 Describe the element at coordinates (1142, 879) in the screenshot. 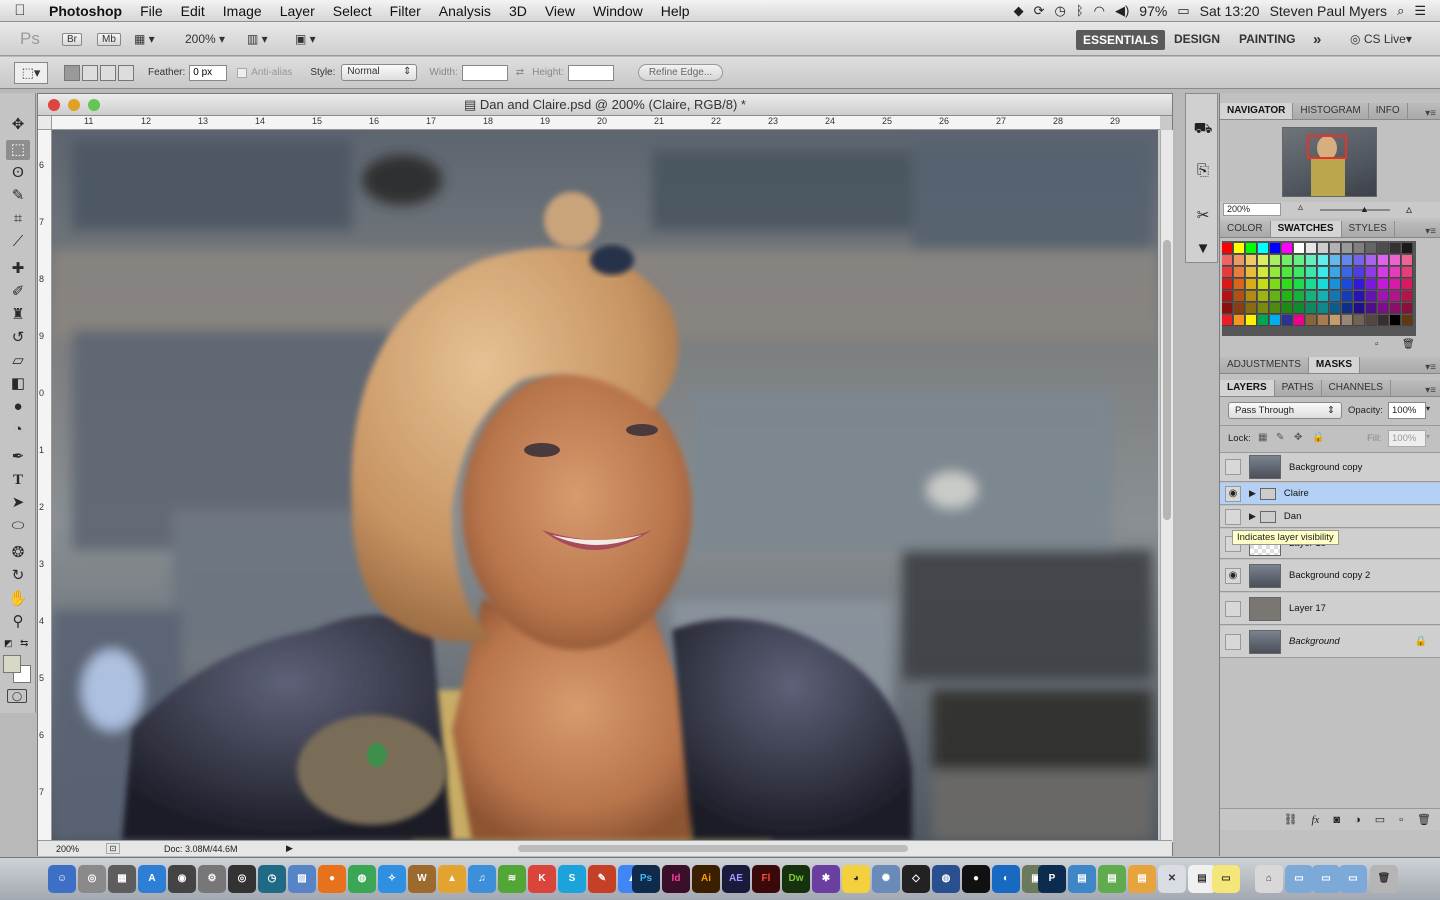

I see `folder-dock-icon-3: ▤` at that location.